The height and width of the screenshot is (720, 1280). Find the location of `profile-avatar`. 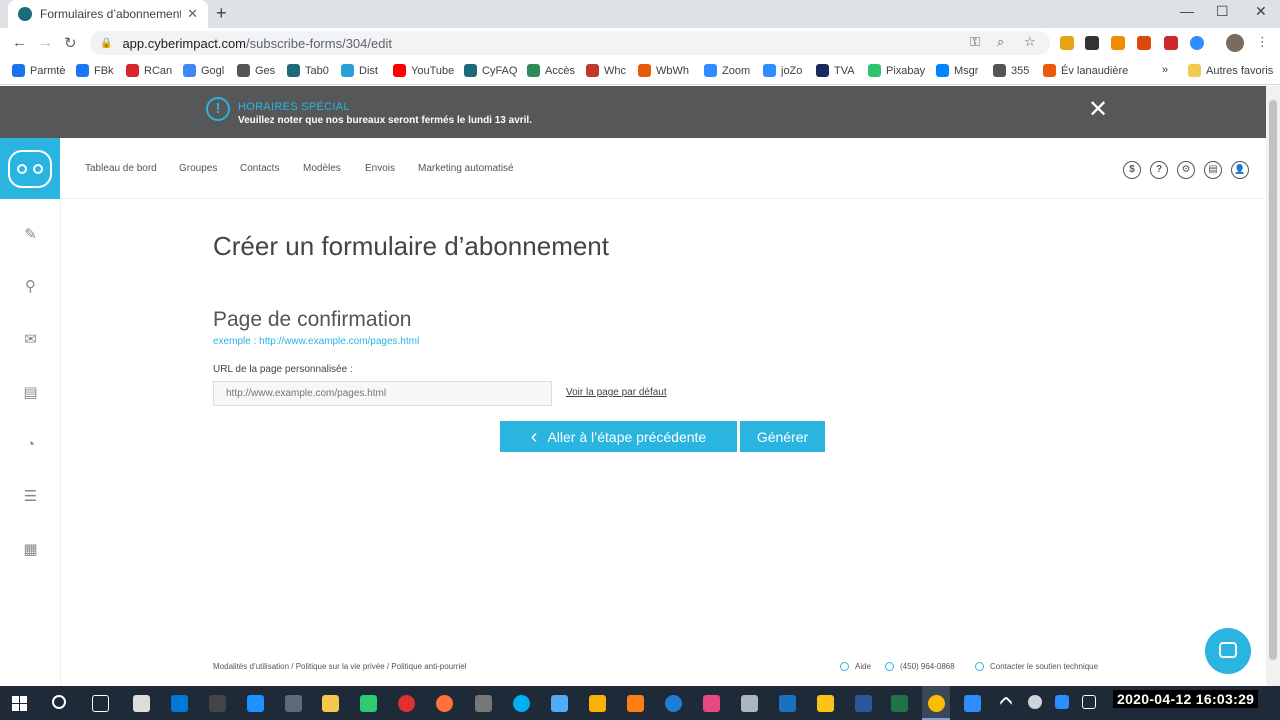

profile-avatar is located at coordinates (1235, 43).